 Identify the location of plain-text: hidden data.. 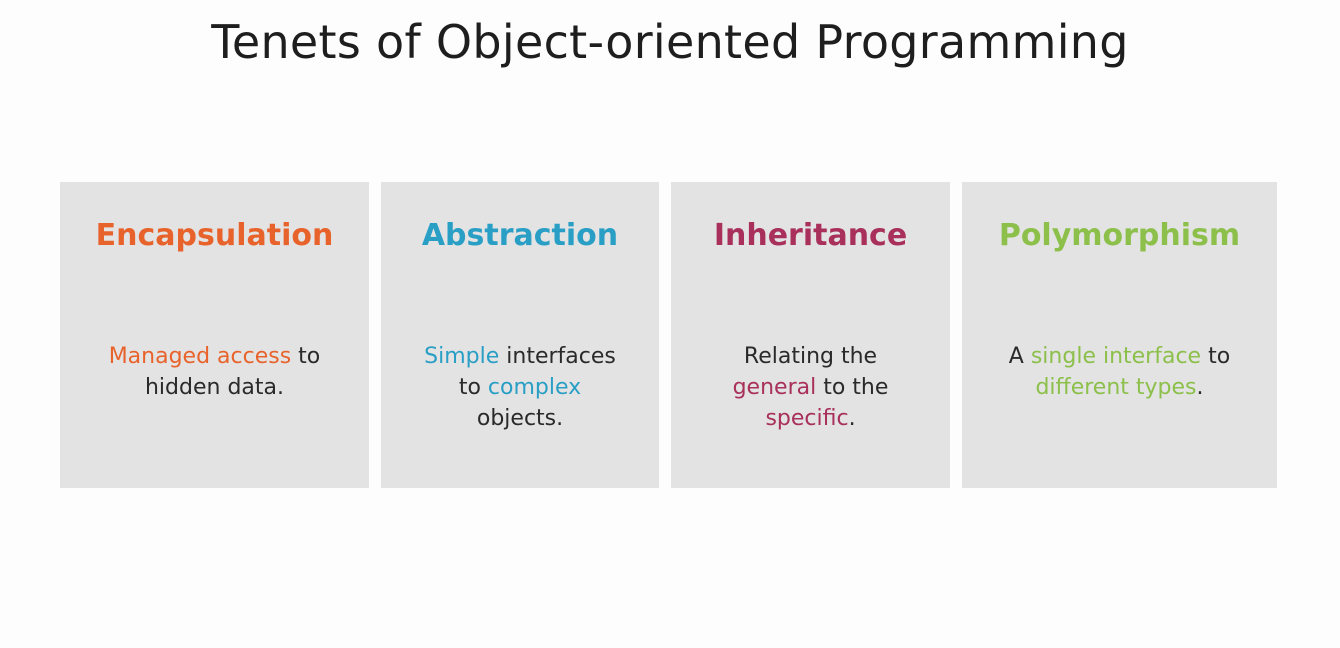
(214, 387).